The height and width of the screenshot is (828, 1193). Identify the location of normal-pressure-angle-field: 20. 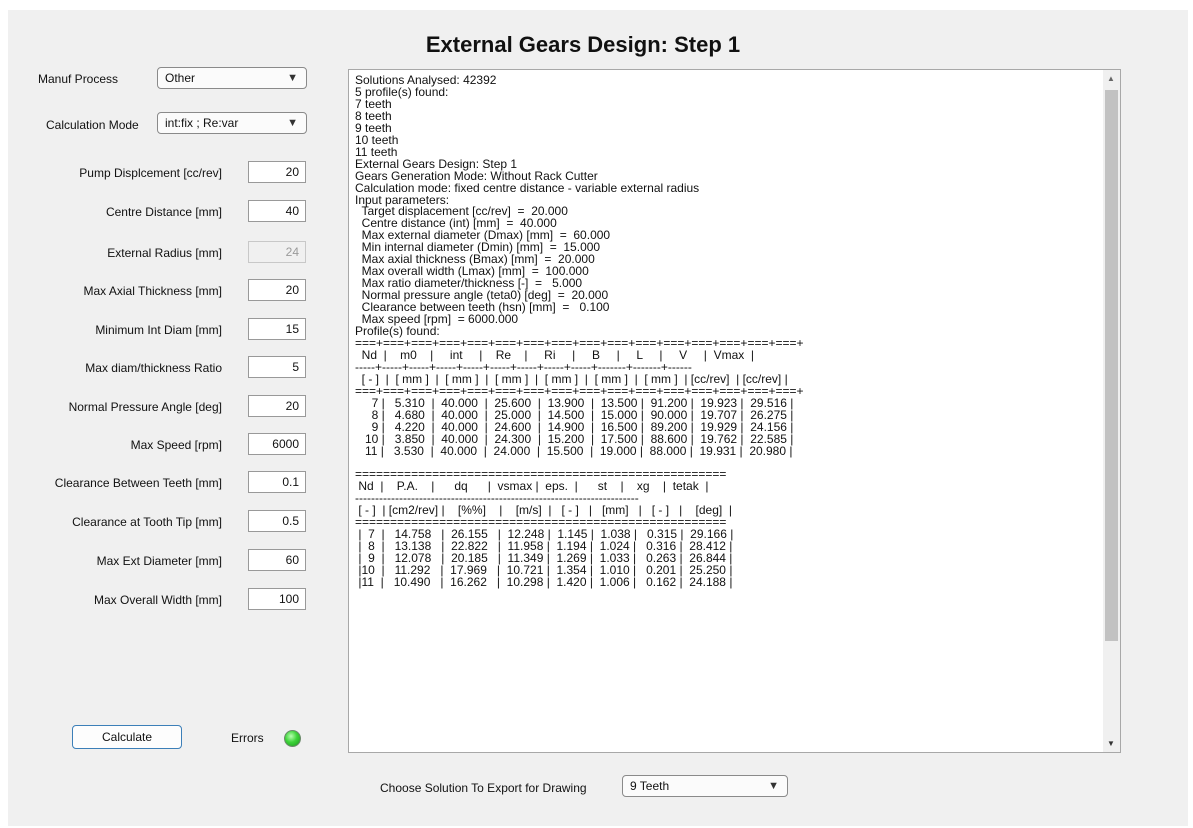
(277, 406).